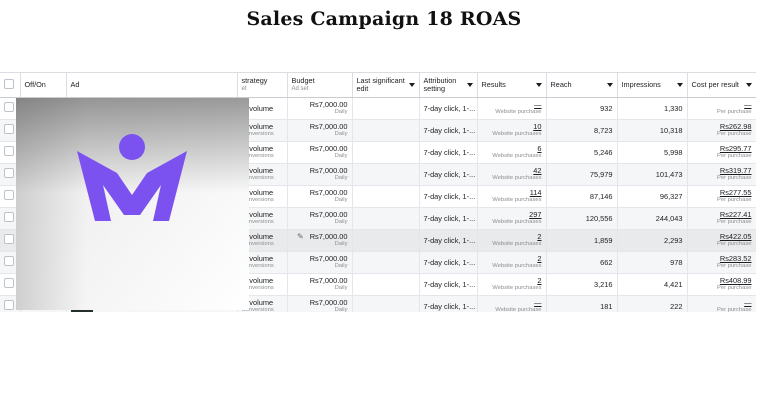 The image size is (768, 409). I want to click on cost-cell: Rs277.55 Per purchase, so click(721, 196).